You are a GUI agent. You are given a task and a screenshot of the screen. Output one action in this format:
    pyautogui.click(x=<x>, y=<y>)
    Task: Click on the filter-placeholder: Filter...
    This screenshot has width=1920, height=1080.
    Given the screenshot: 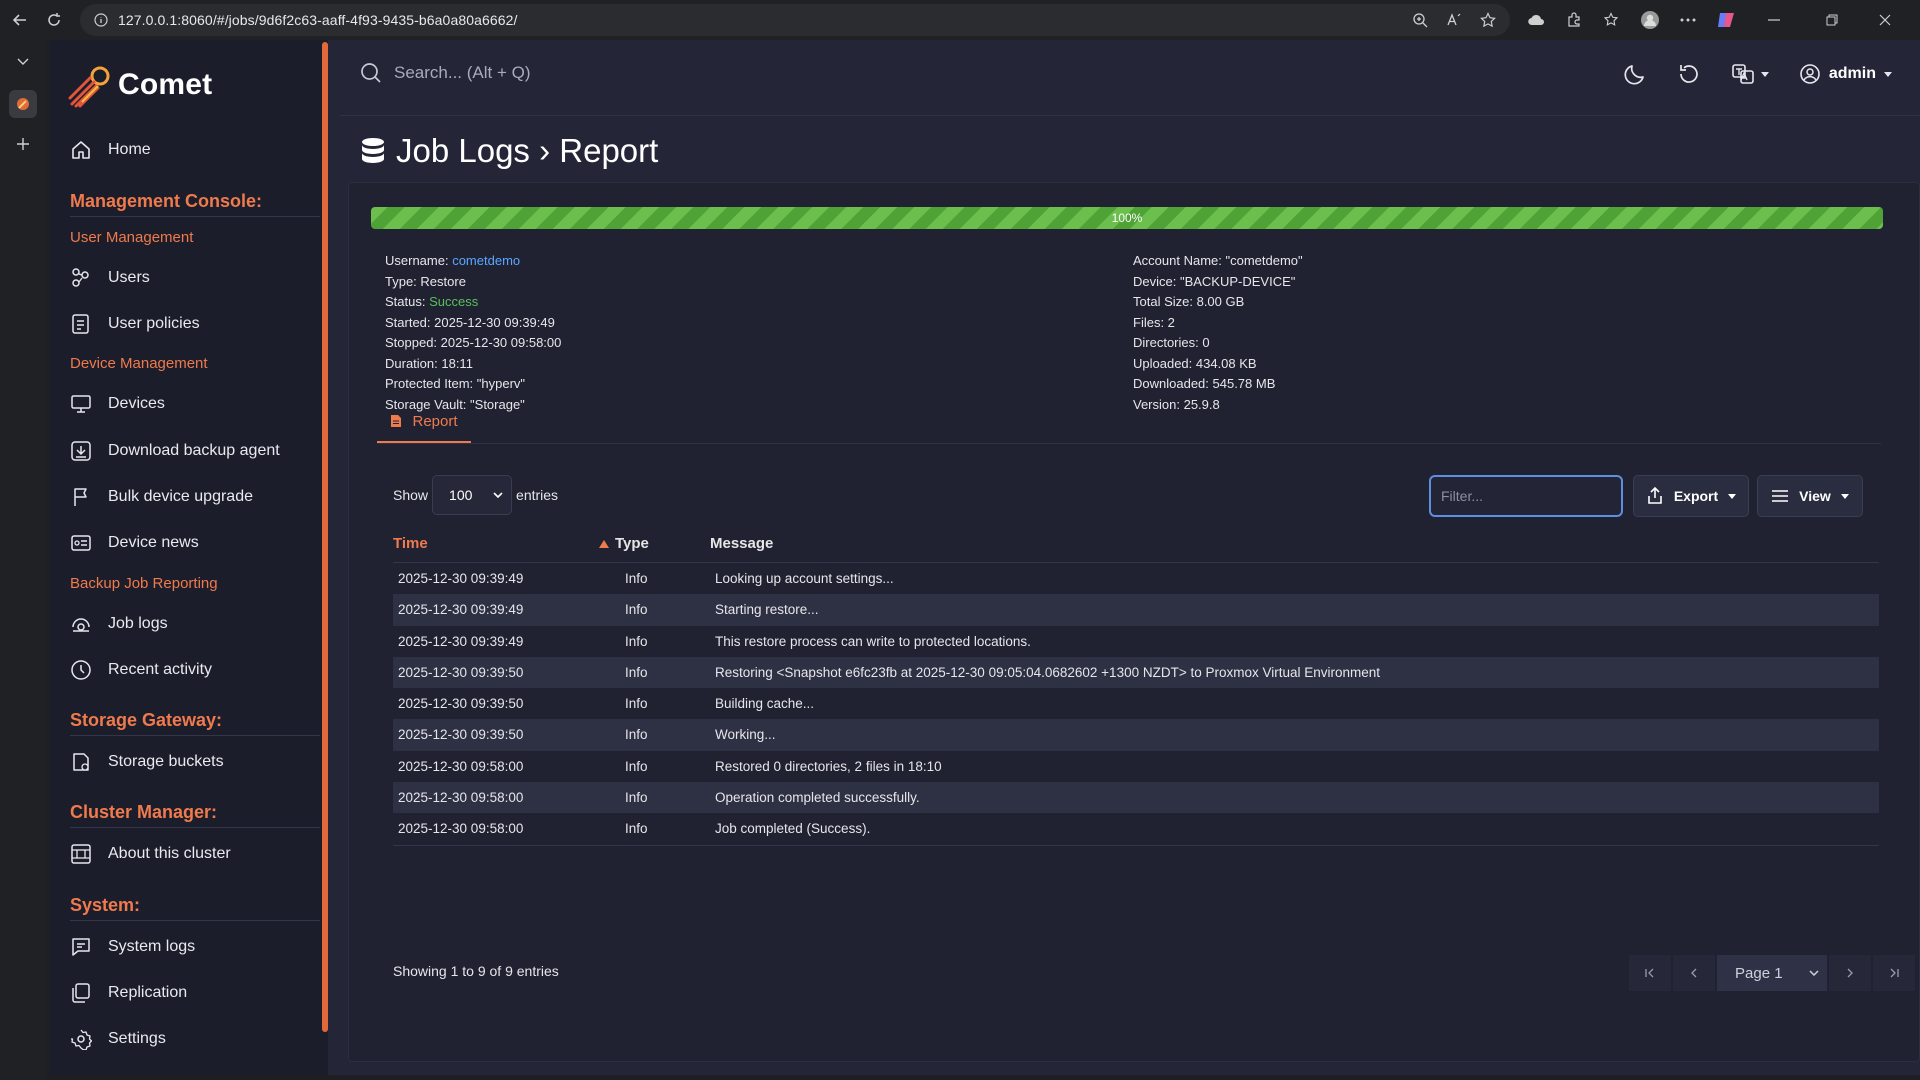 What is the action you would take?
    pyautogui.click(x=1462, y=496)
    